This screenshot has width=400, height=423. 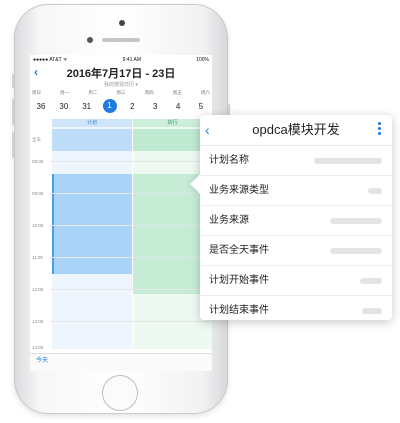 What do you see at coordinates (202, 60) in the screenshot?
I see `battery-level: 100%` at bounding box center [202, 60].